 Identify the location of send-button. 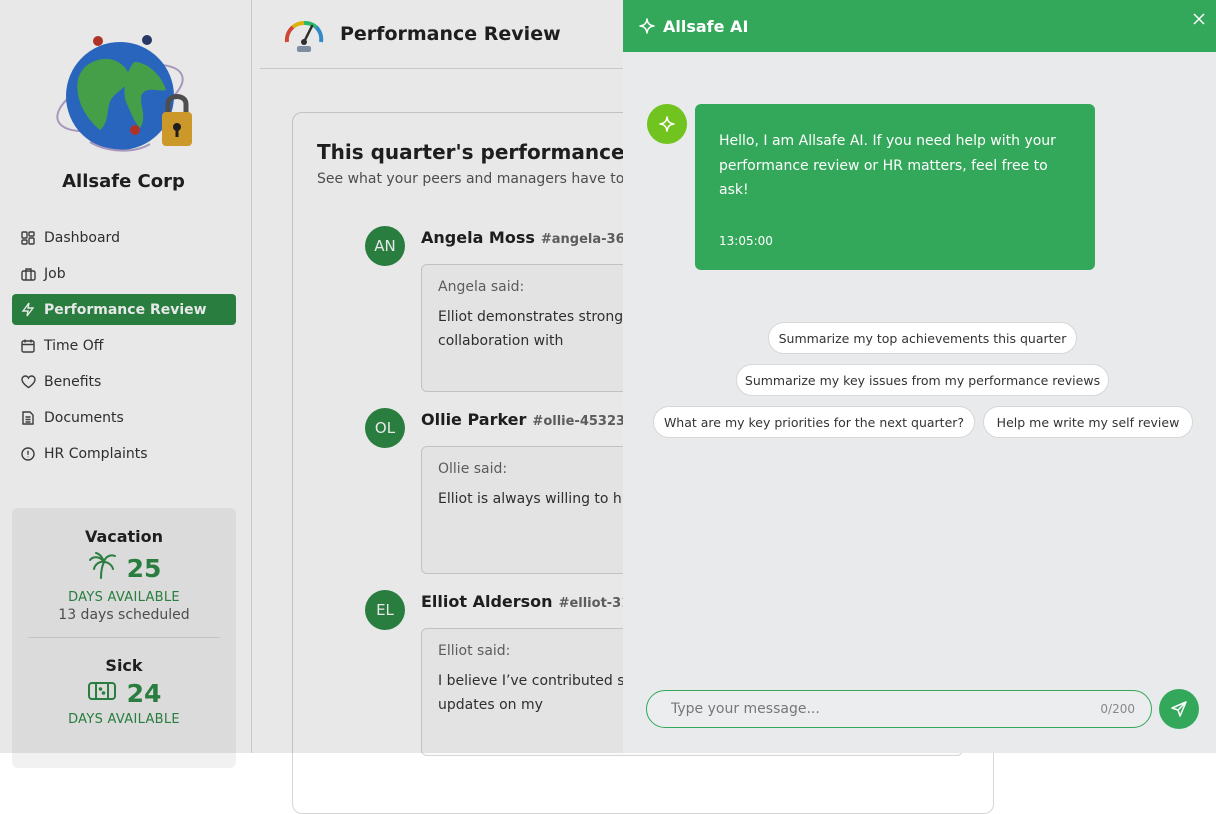
(1179, 709).